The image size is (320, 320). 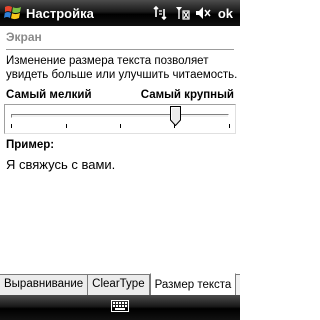 I want to click on app-title: Настройка, so click(x=60, y=13).